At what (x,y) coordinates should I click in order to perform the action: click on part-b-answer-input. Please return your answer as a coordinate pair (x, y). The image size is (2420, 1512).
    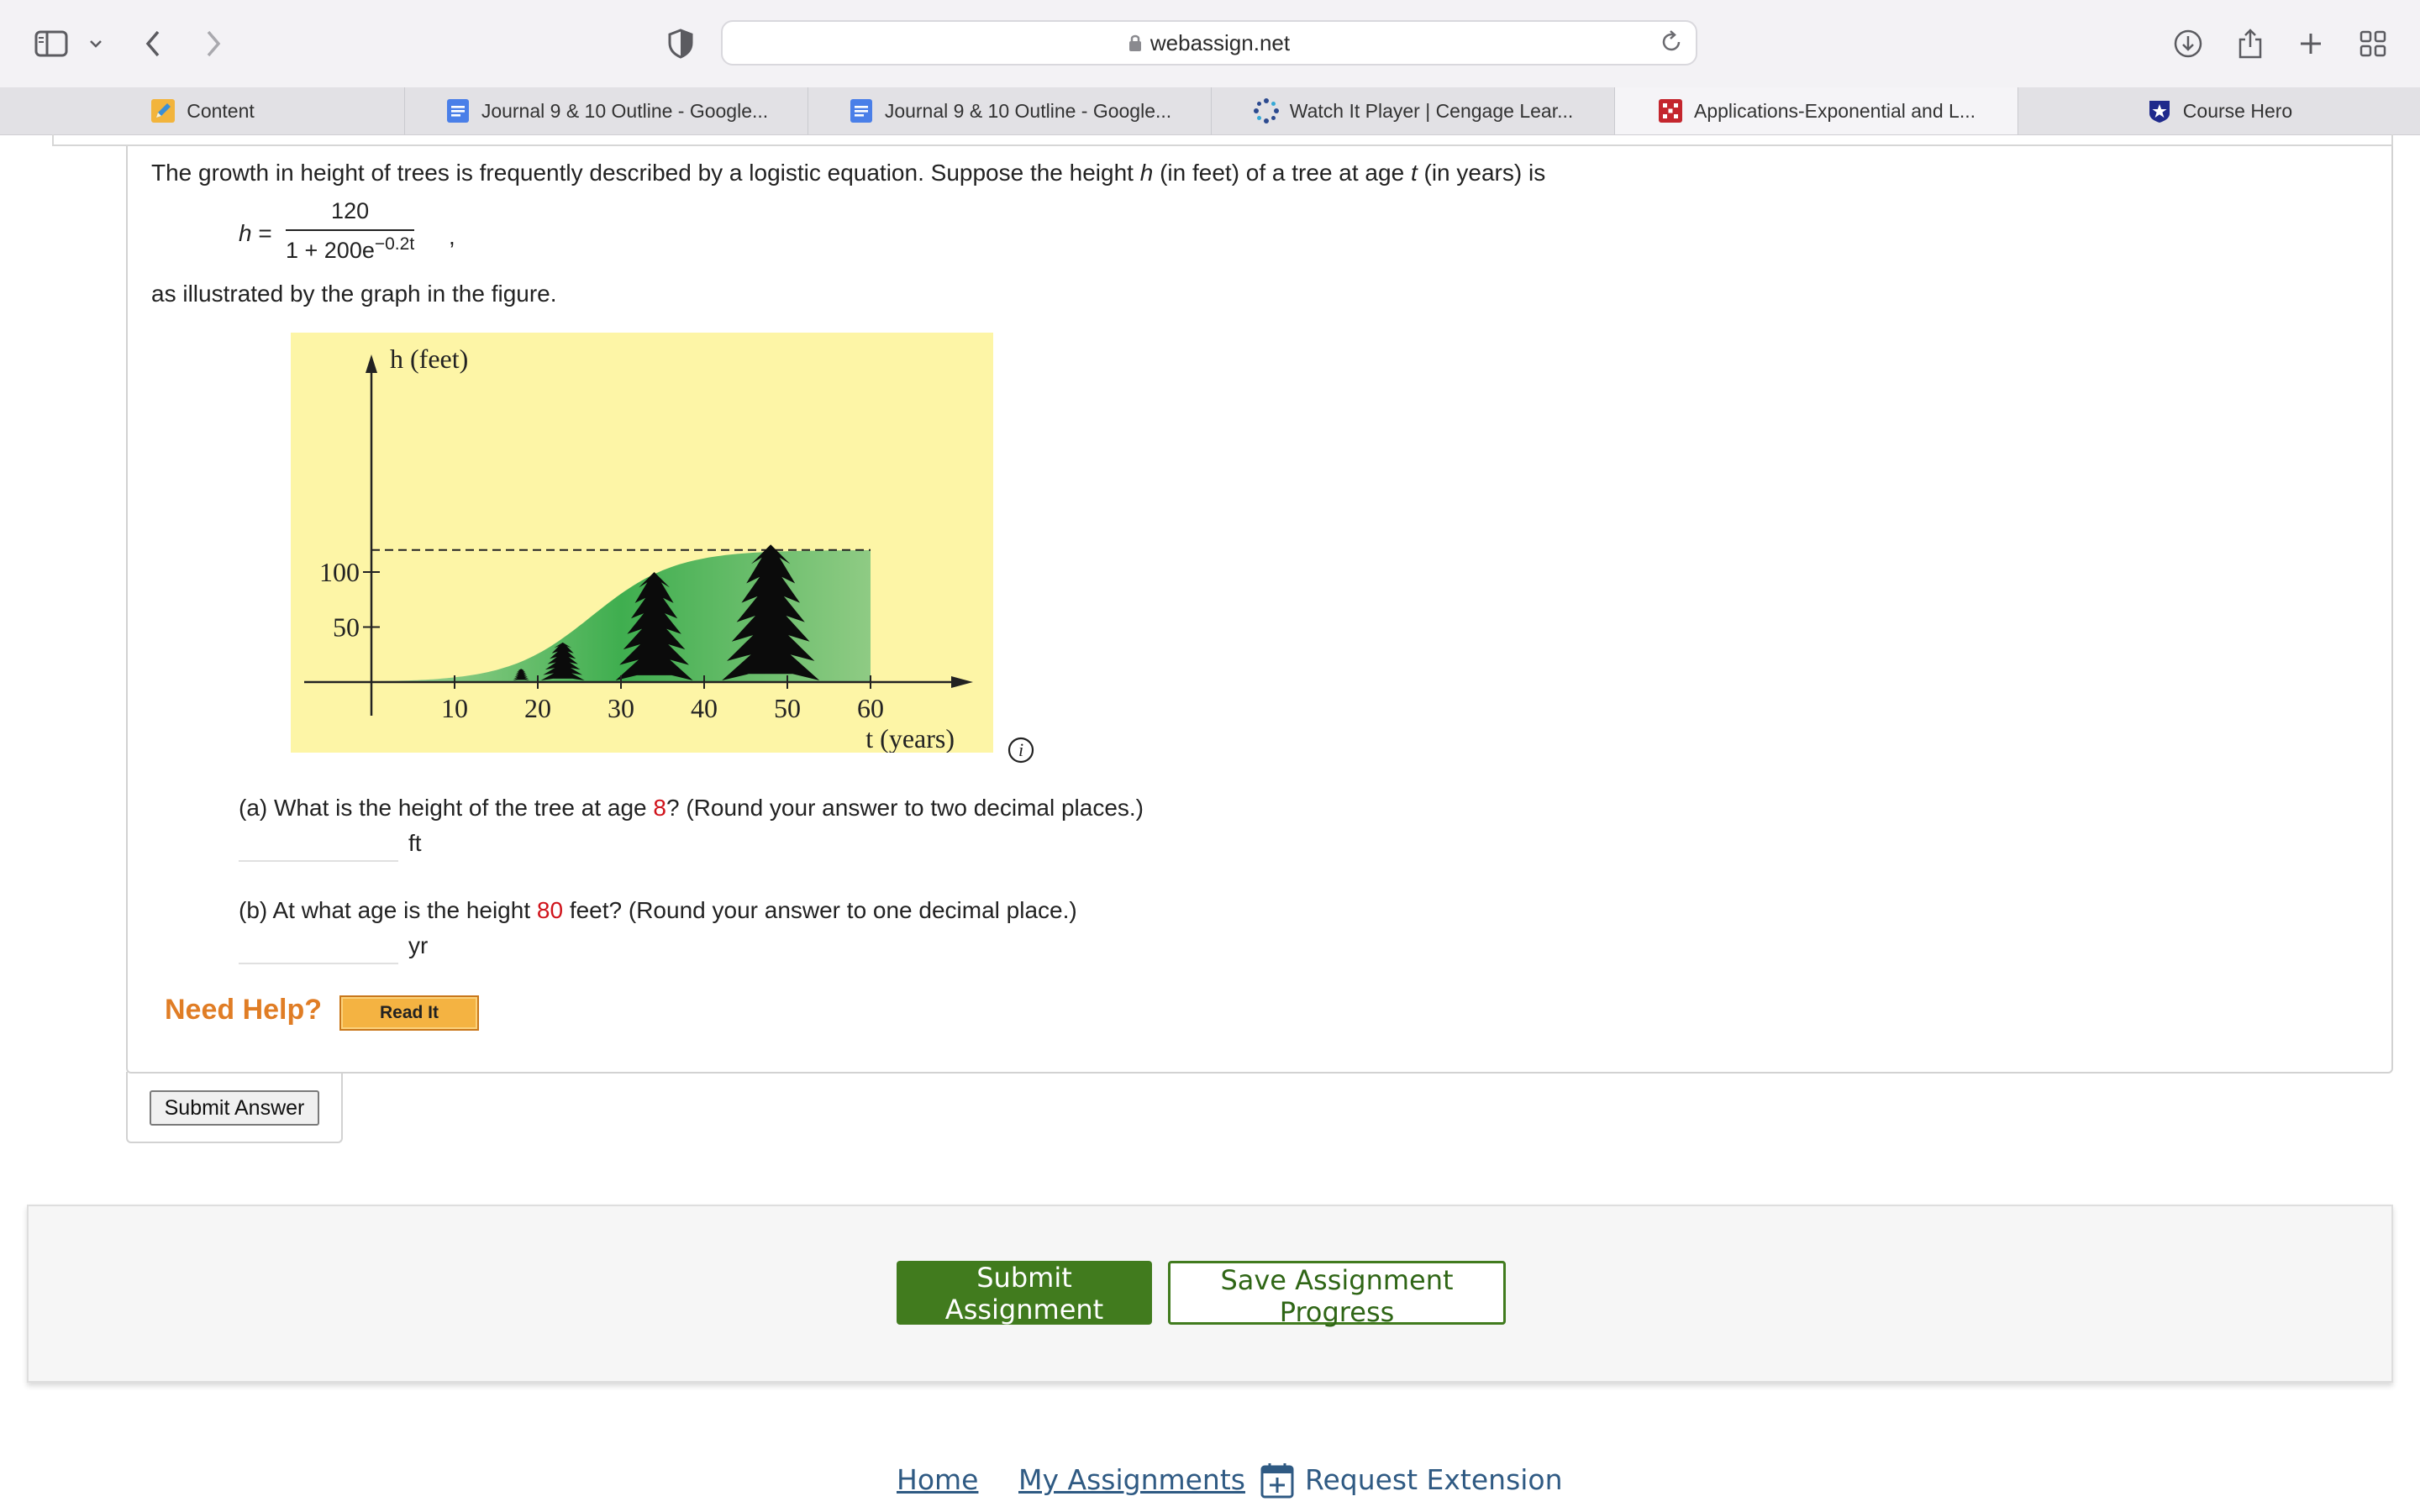
    Looking at the image, I should click on (318, 945).